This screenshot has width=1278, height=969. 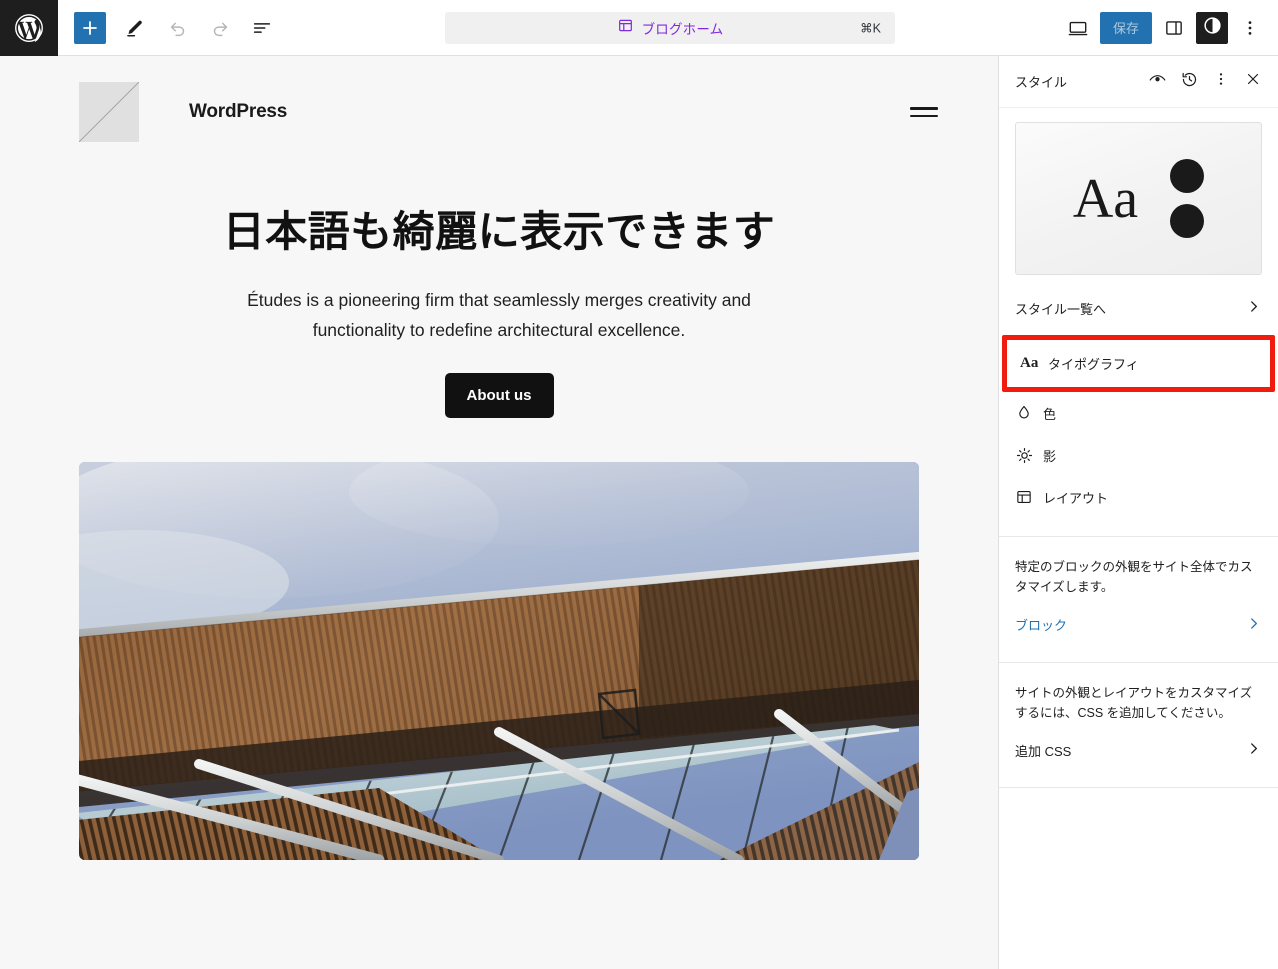 I want to click on toolbar-right-group: 保存, so click(x=1170, y=27).